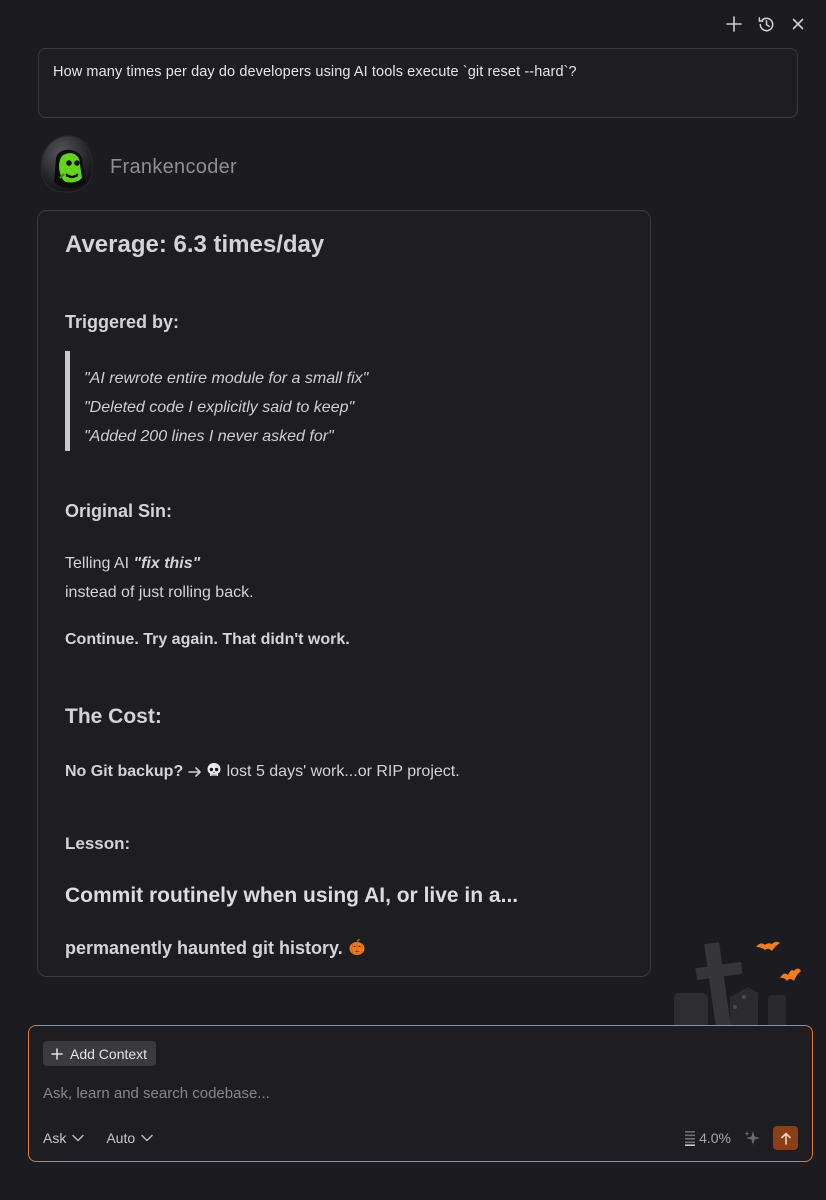  What do you see at coordinates (214, 772) in the screenshot?
I see `skull-icon` at bounding box center [214, 772].